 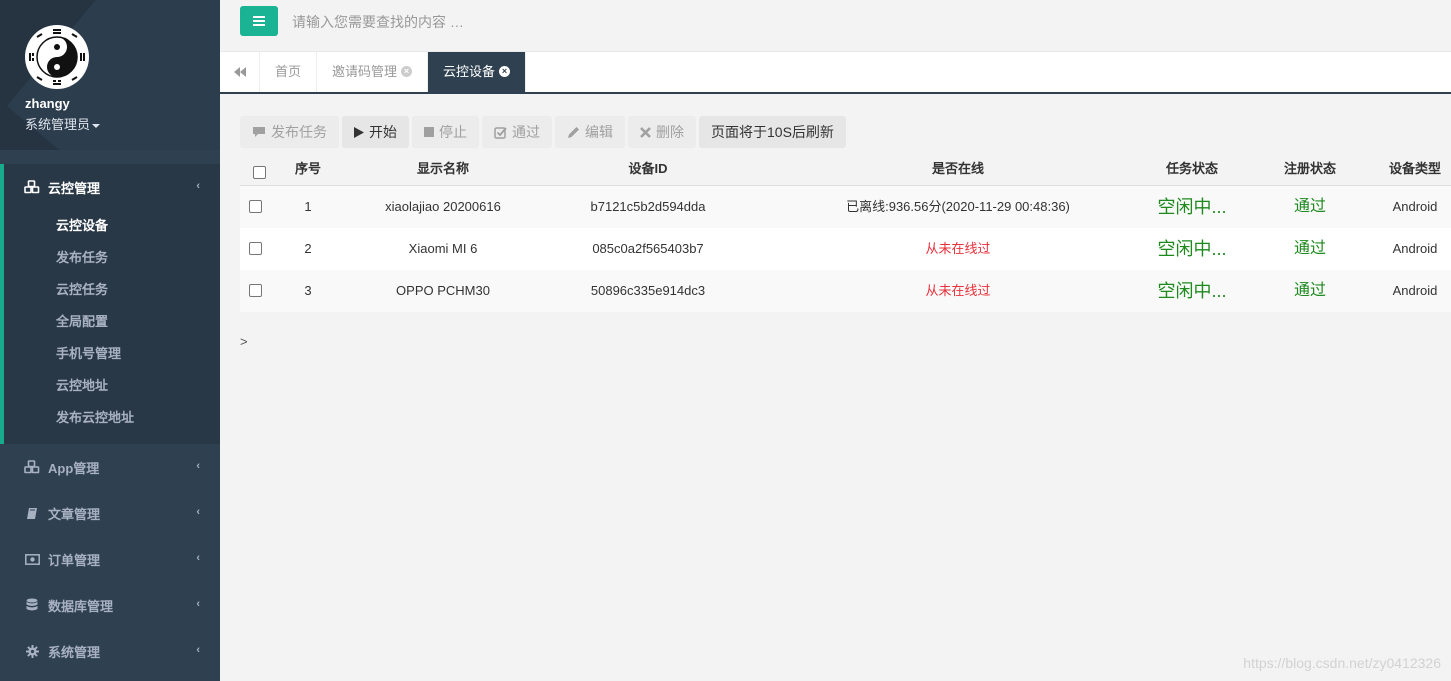 What do you see at coordinates (365, 71) in the screenshot?
I see `tab-label: 邀请码管理` at bounding box center [365, 71].